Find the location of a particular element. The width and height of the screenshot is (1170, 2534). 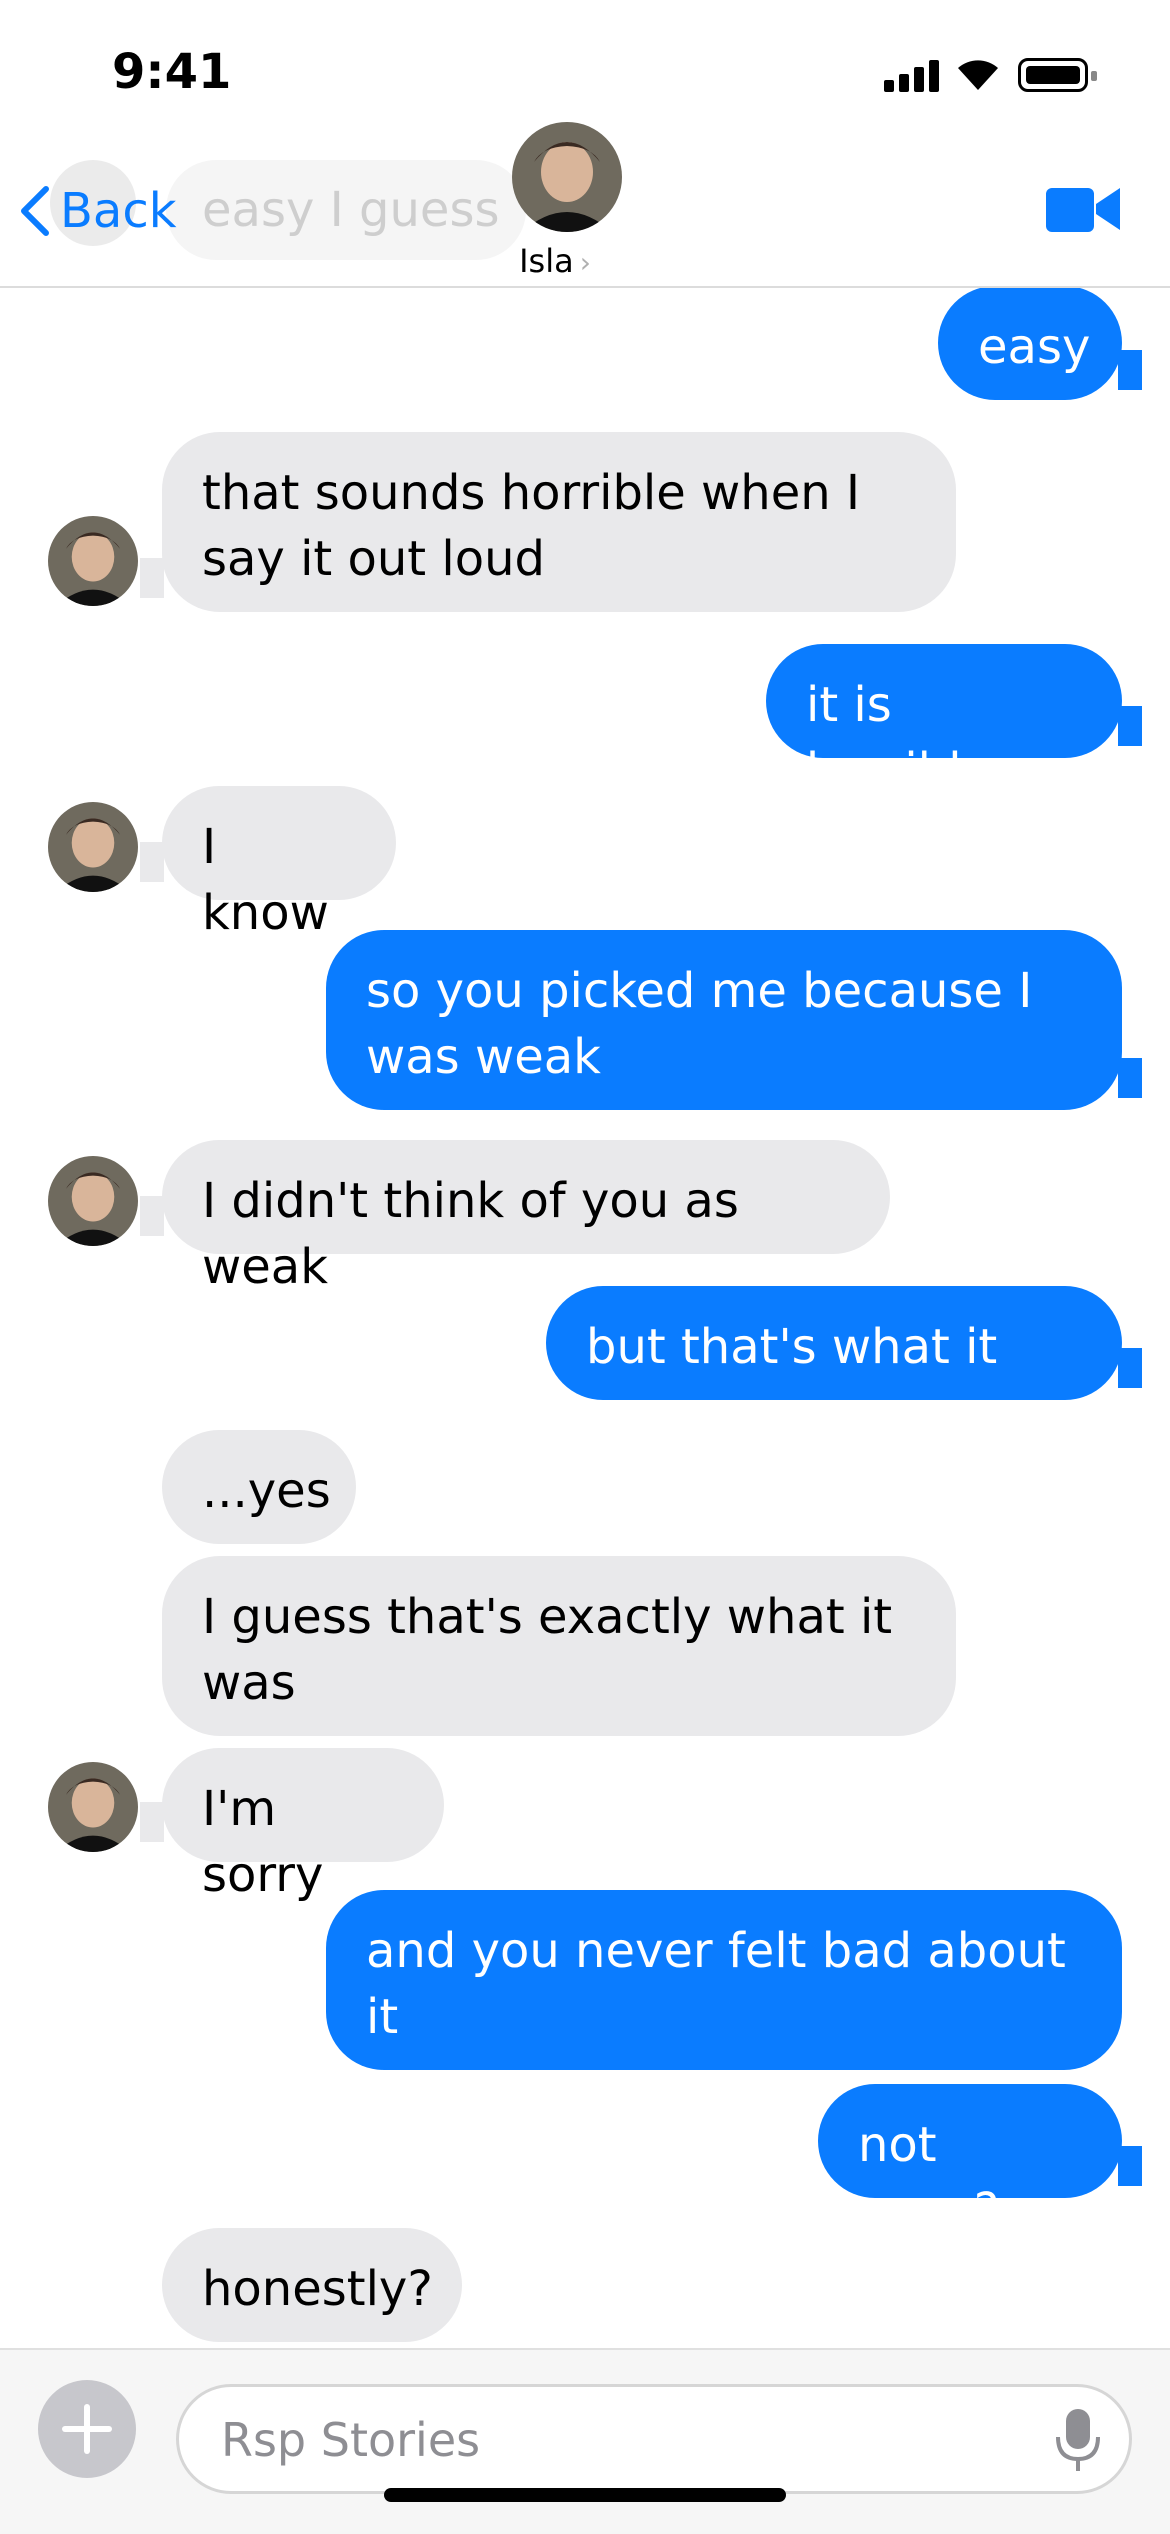

message-bubble-incoming: honestly? is located at coordinates (312, 2285).